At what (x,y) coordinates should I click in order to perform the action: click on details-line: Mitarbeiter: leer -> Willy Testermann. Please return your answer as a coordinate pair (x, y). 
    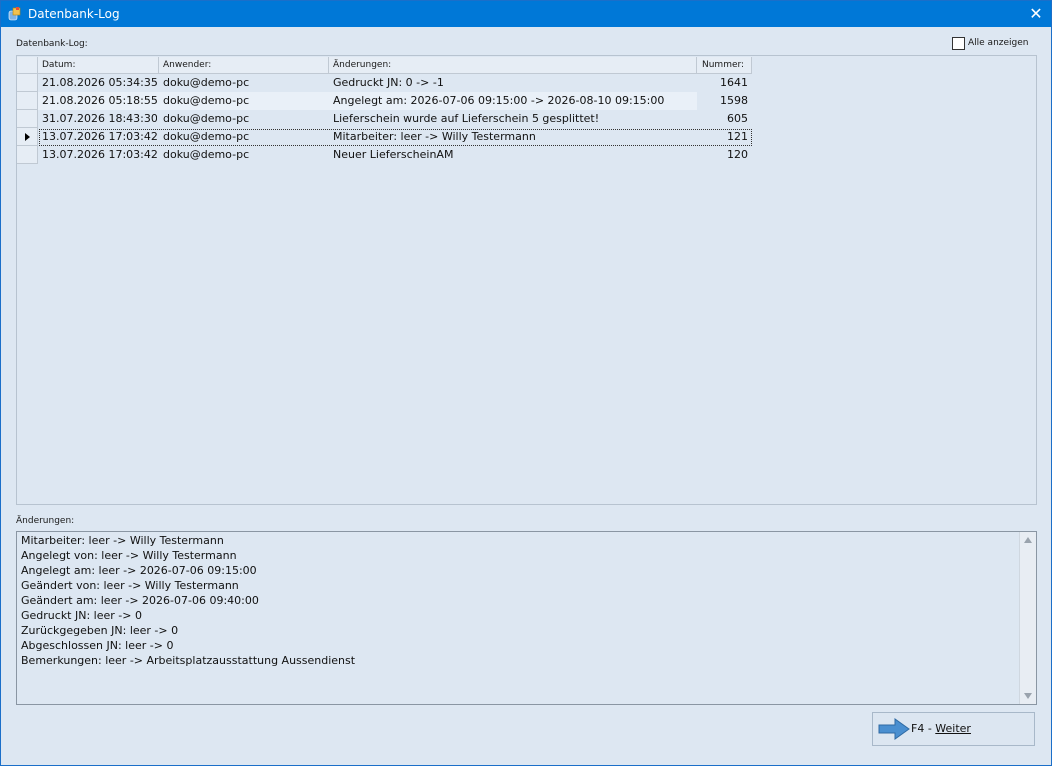
    Looking at the image, I should click on (122, 540).